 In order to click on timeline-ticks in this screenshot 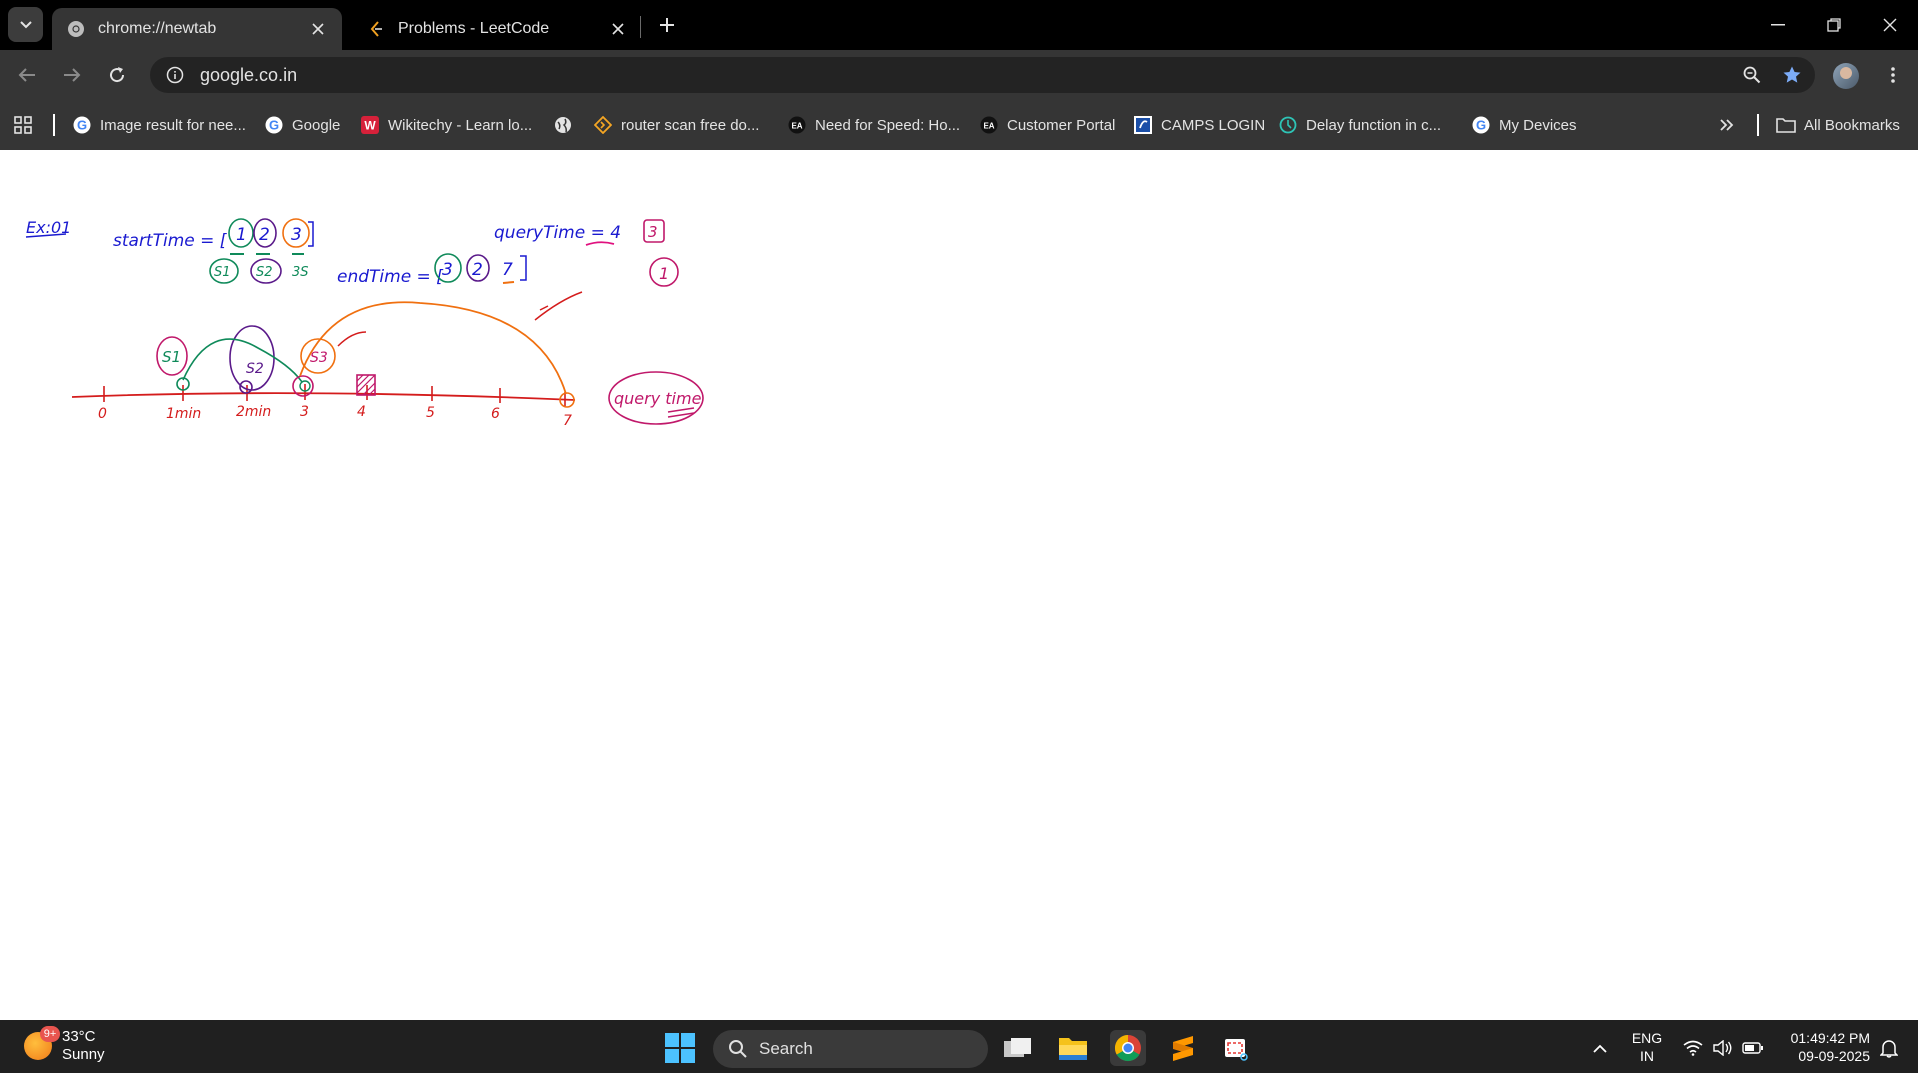, I will do `click(334, 395)`.